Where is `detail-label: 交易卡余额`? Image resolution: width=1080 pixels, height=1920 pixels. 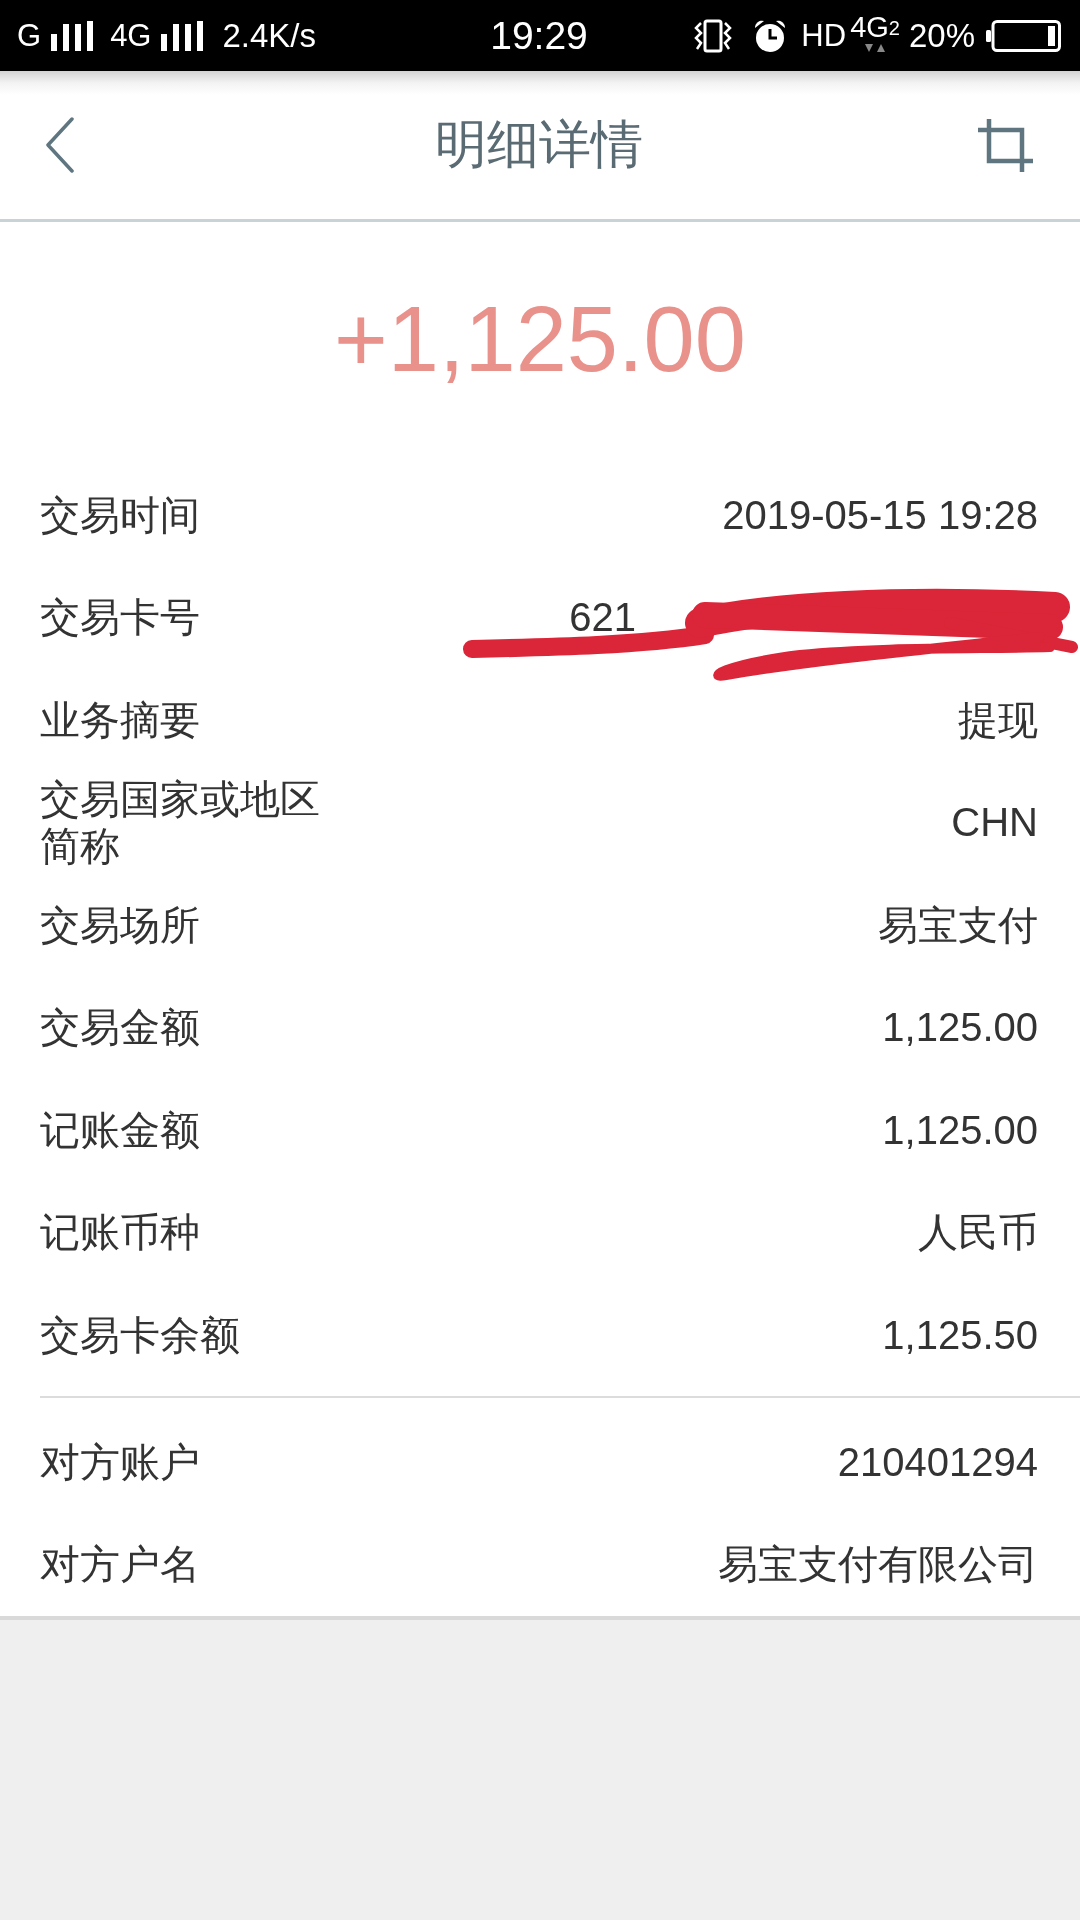
detail-label: 交易卡余额 is located at coordinates (140, 1335).